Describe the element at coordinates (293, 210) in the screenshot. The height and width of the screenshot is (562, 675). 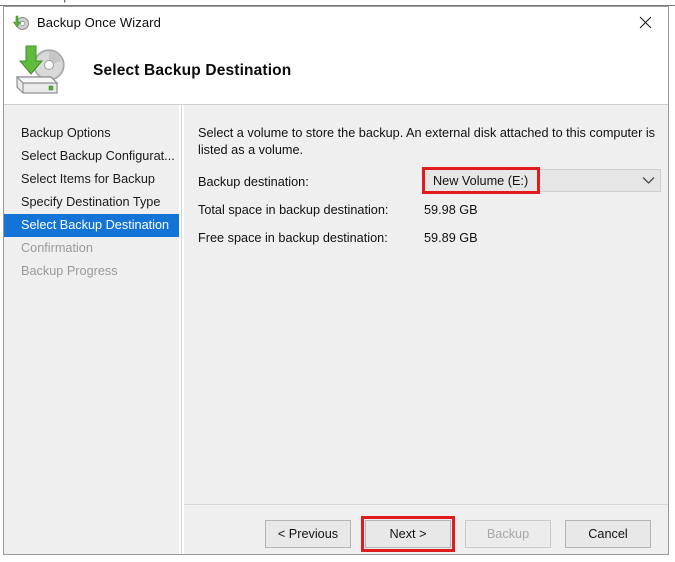
I see `total-space-label: Total space in backup destination:` at that location.